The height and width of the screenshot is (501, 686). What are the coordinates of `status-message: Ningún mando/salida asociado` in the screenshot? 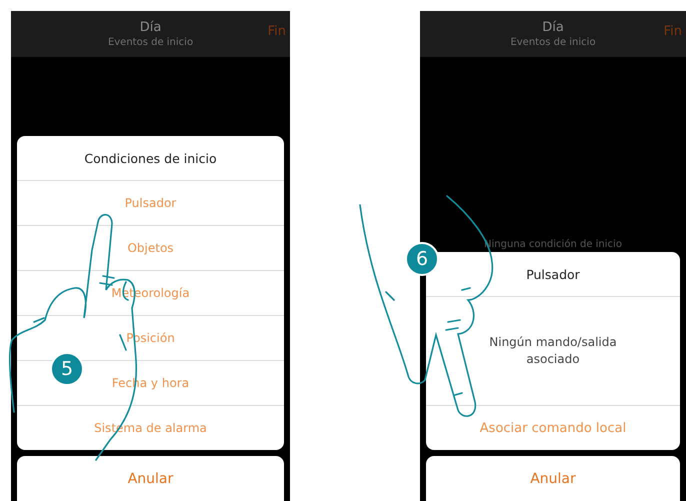 It's located at (553, 350).